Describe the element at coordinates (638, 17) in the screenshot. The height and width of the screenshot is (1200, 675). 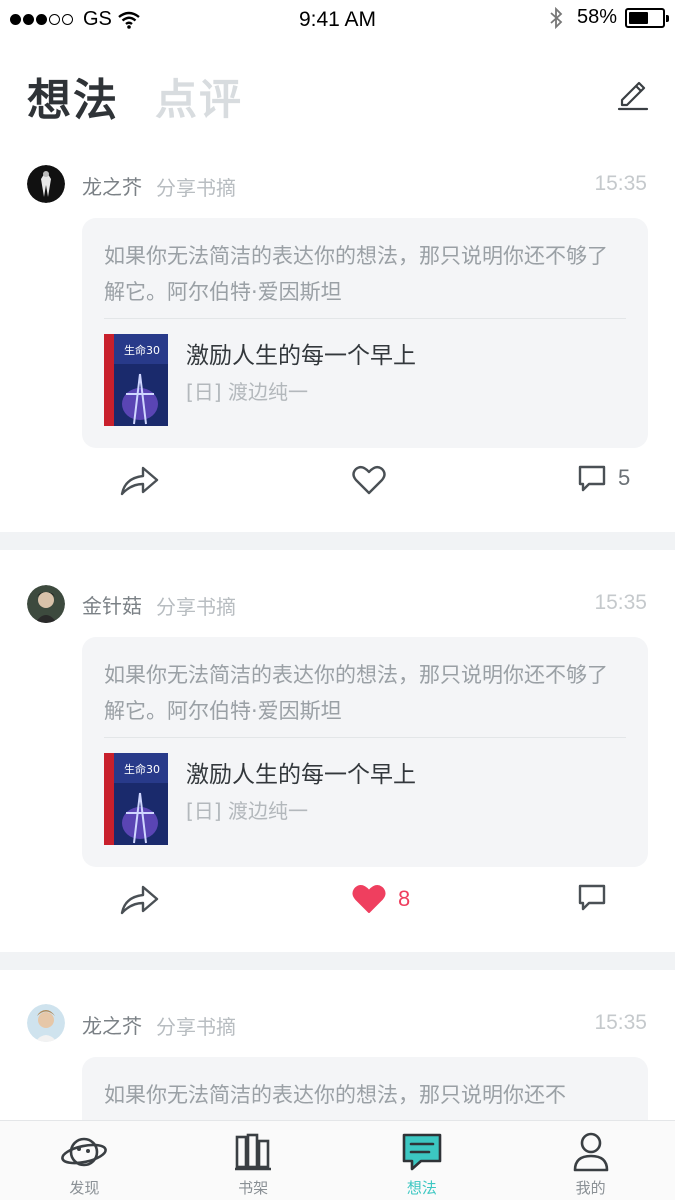
I see `battery-level` at that location.